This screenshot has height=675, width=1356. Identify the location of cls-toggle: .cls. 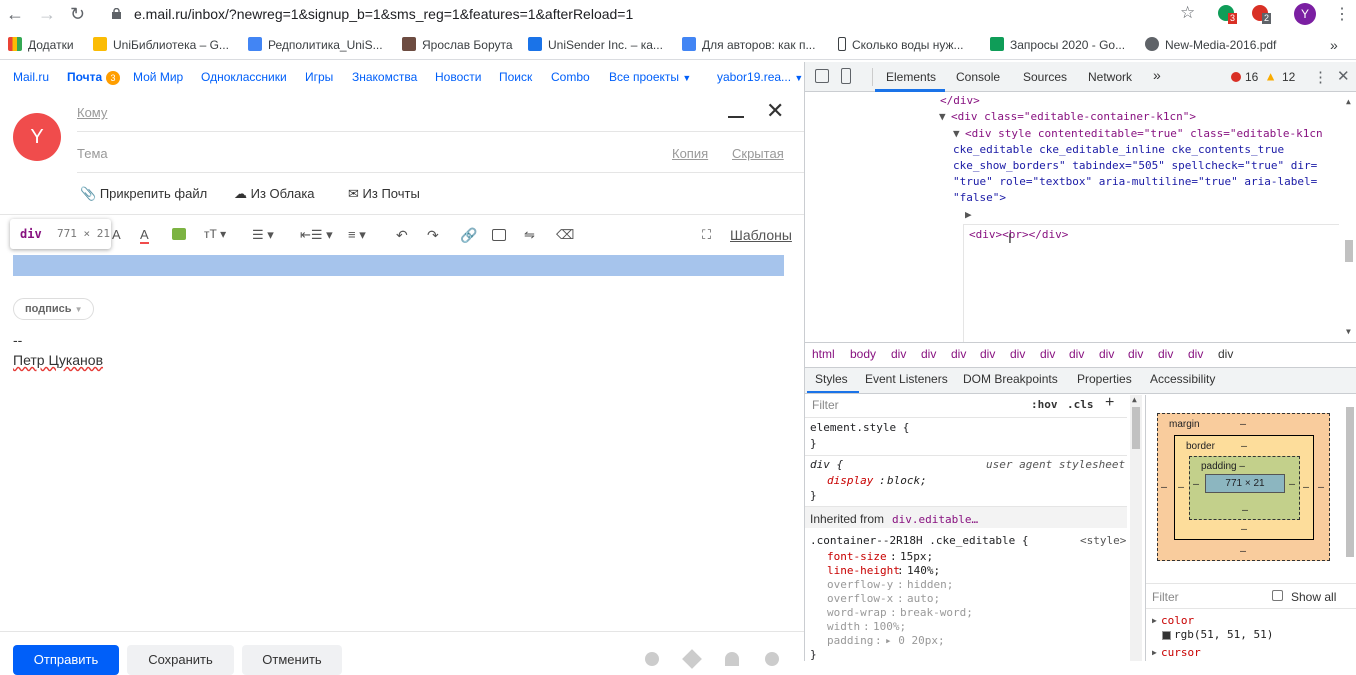
(1080, 404).